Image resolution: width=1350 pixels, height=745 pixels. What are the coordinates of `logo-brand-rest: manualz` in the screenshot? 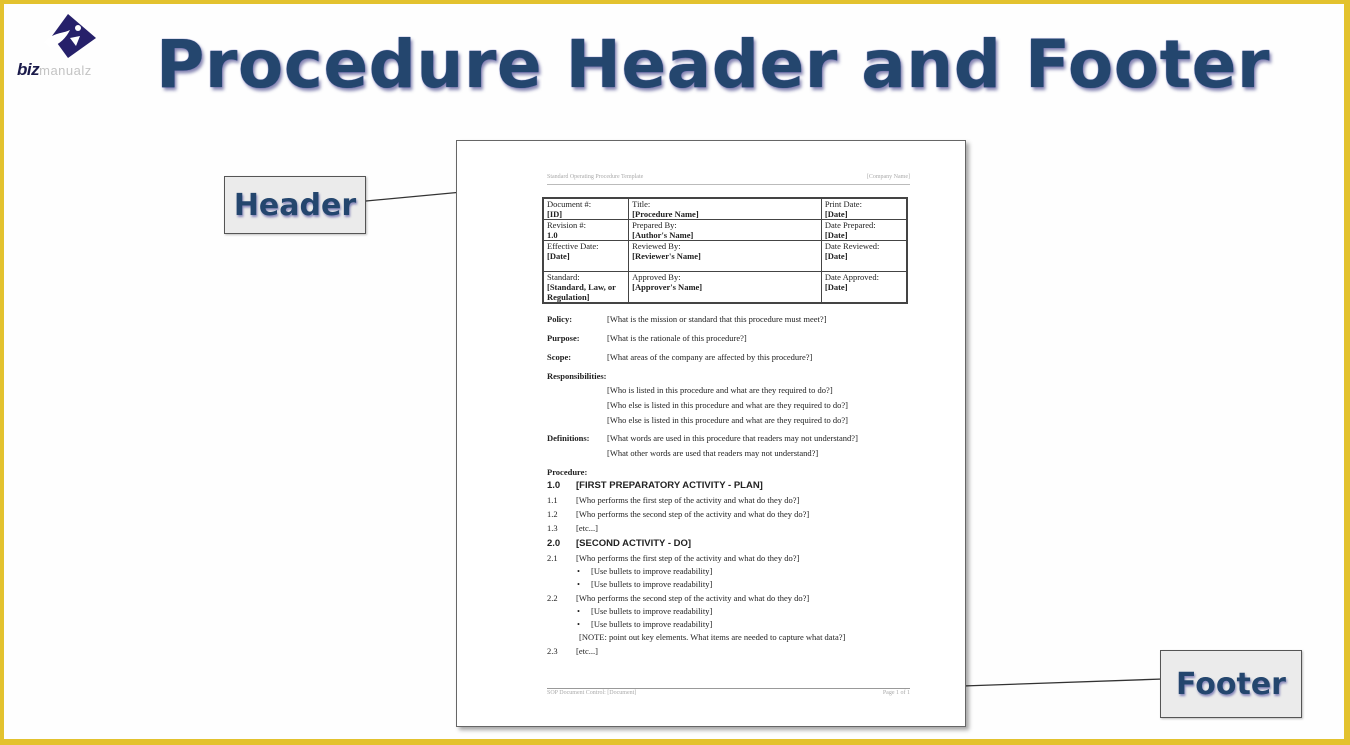 It's located at (65, 70).